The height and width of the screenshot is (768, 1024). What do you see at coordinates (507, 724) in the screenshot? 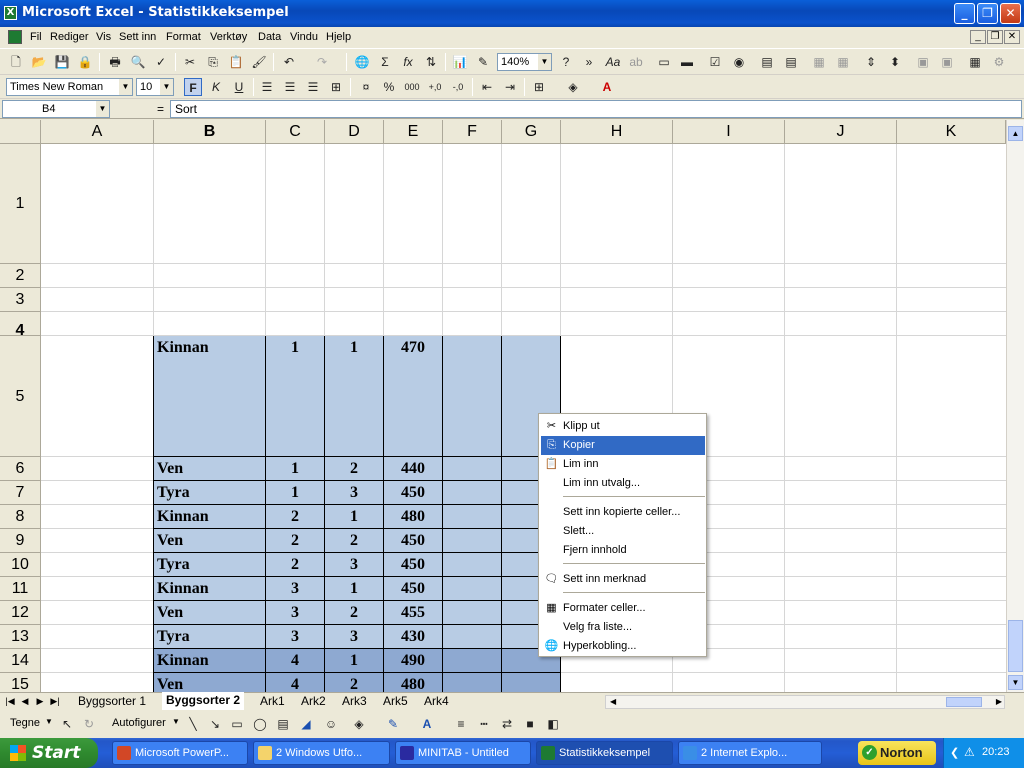
I see `arrow-style-icon: ⇄` at bounding box center [507, 724].